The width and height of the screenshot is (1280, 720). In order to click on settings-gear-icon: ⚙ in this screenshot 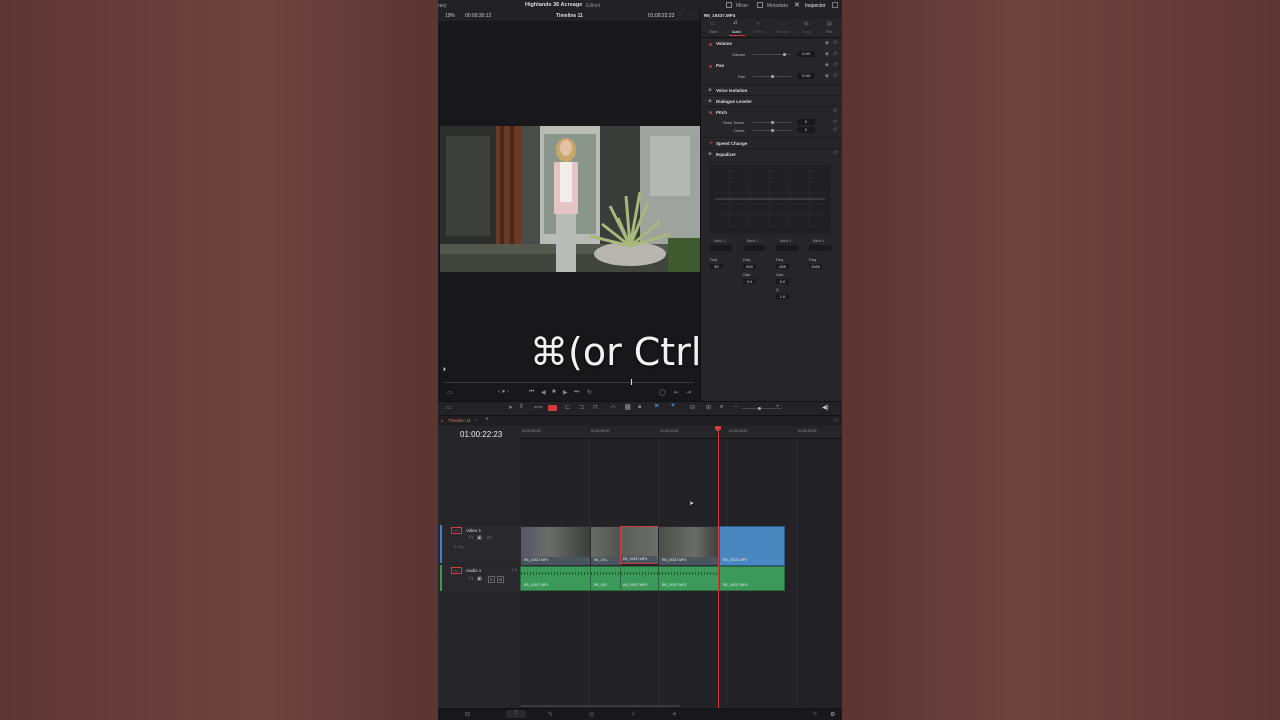, I will do `click(832, 714)`.